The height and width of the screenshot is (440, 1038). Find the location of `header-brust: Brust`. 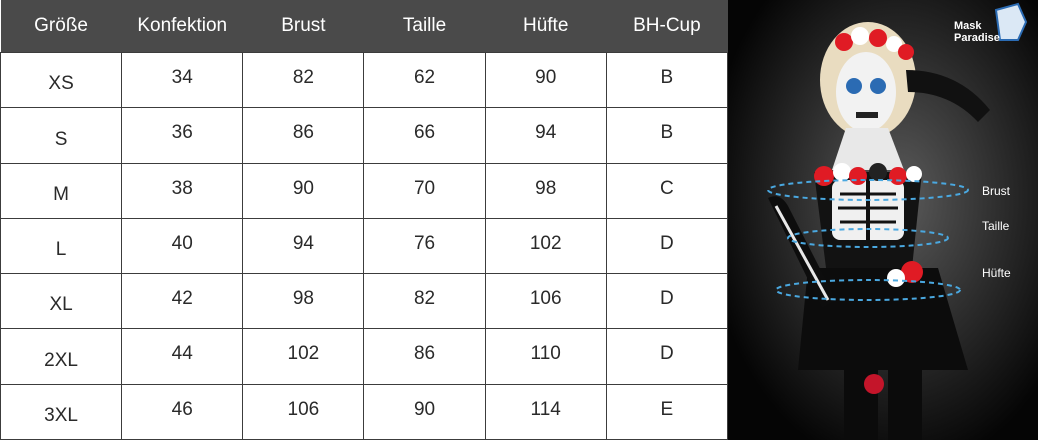

header-brust: Brust is located at coordinates (303, 26).